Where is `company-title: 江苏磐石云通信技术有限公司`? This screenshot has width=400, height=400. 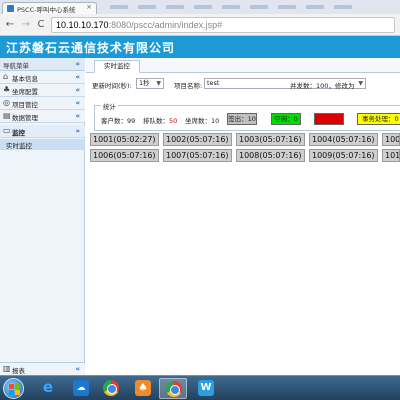
company-title: 江苏磐石云通信技术有限公司 is located at coordinates (91, 48).